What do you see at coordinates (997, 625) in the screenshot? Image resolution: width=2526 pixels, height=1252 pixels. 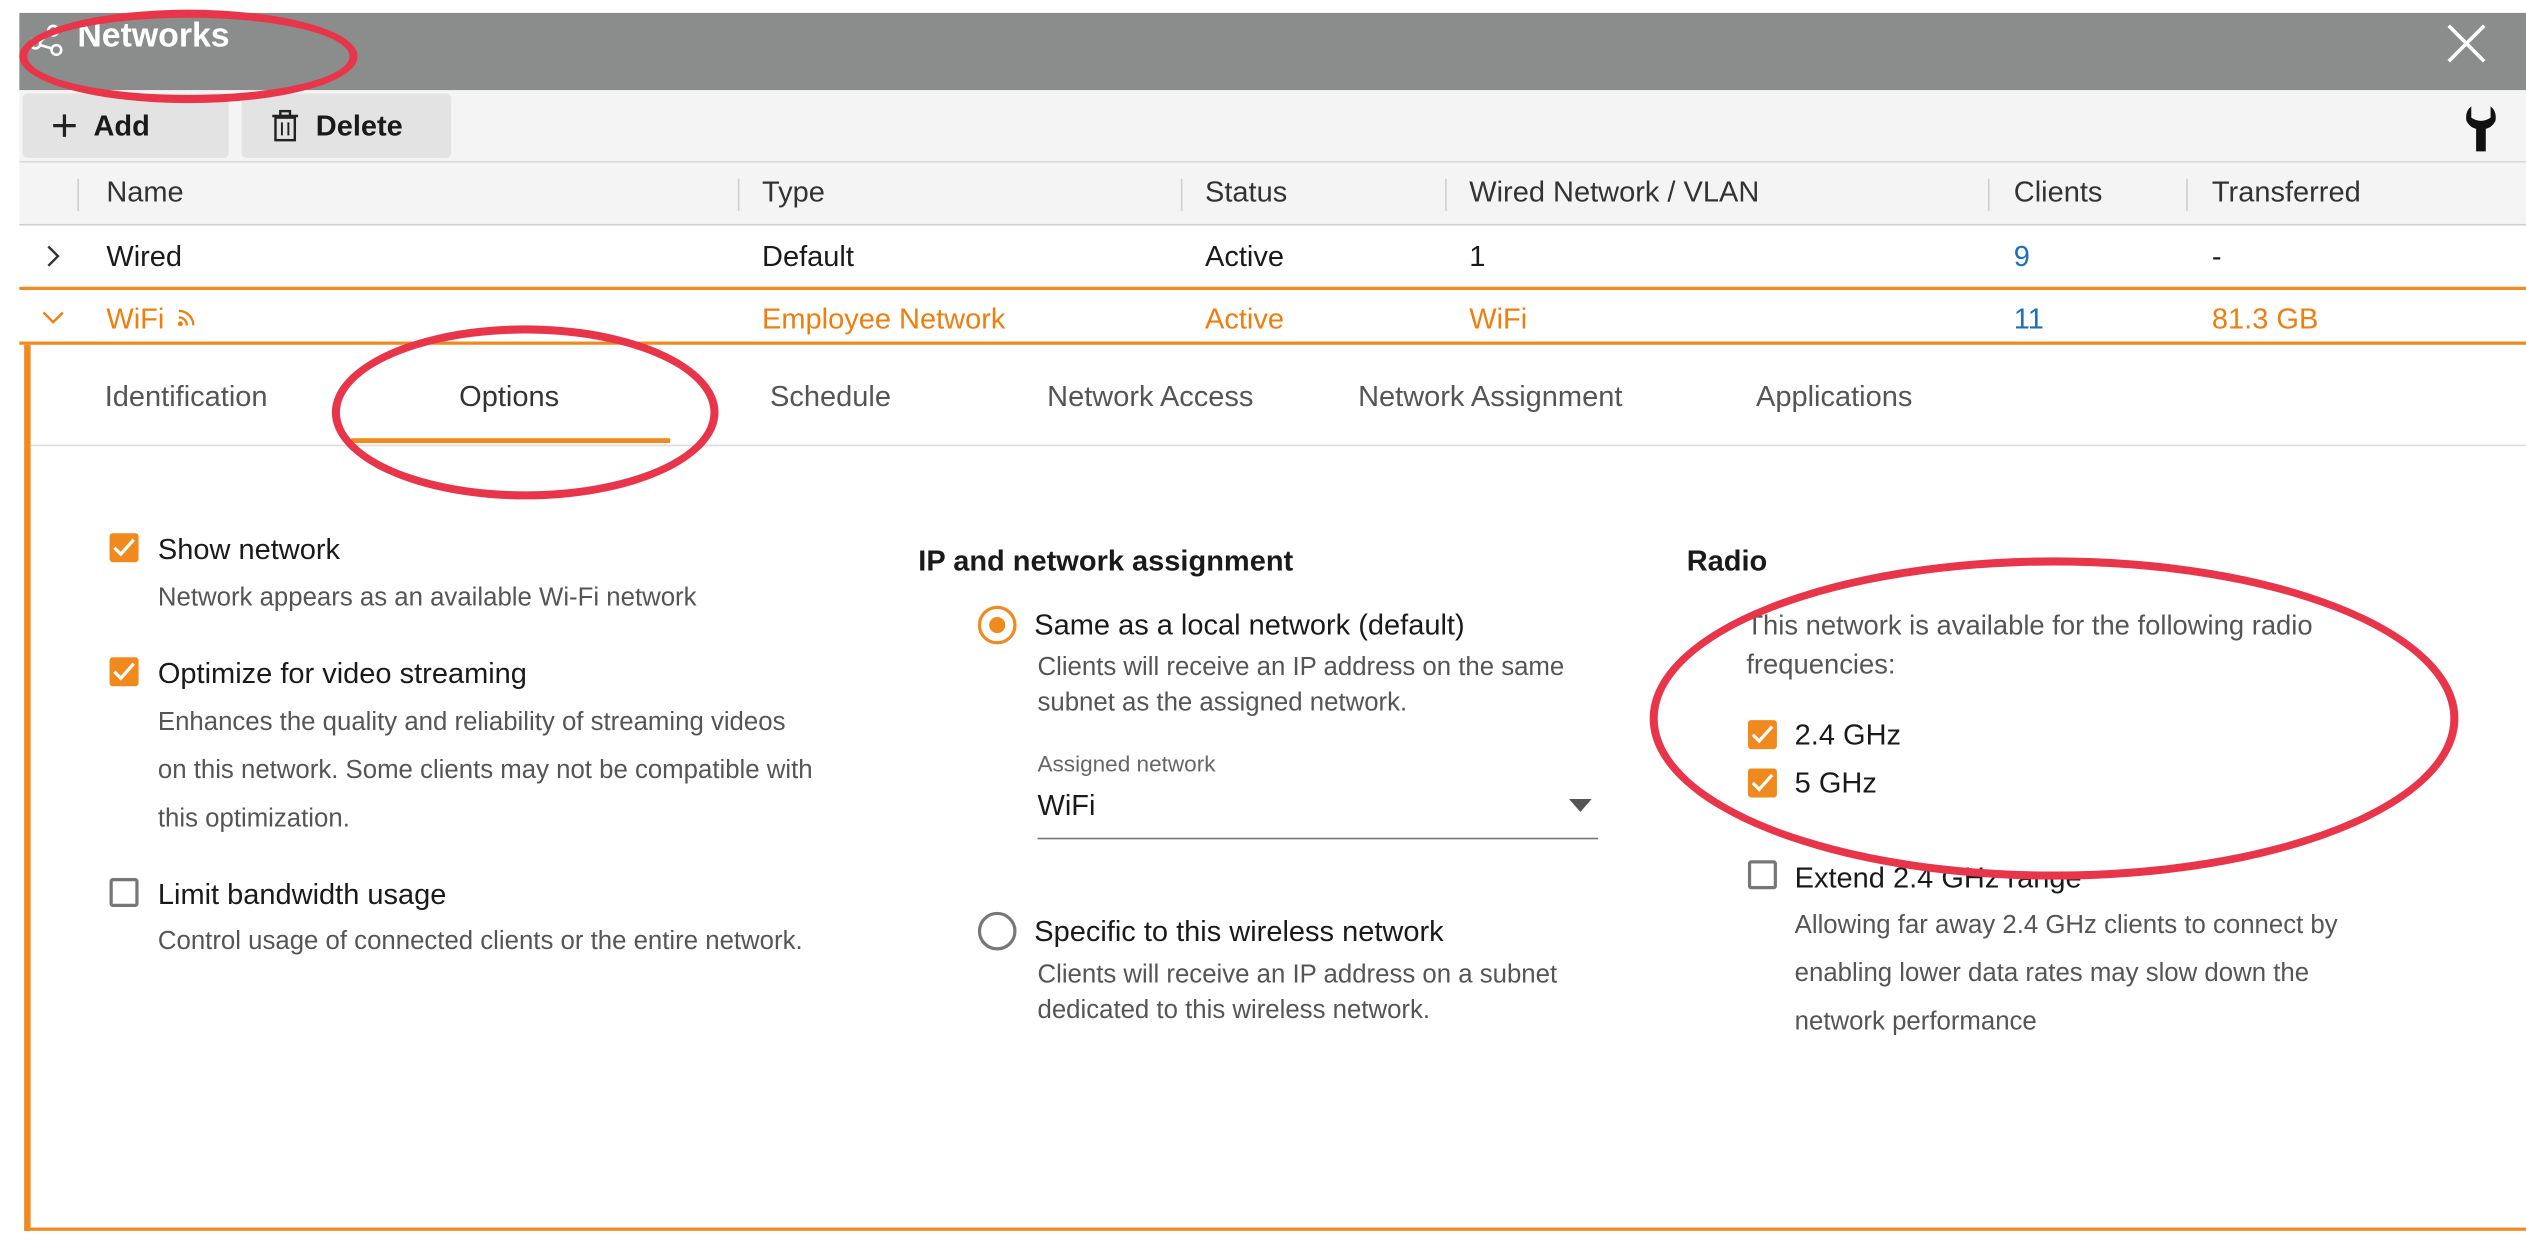 I see `same-local-network-radio` at bounding box center [997, 625].